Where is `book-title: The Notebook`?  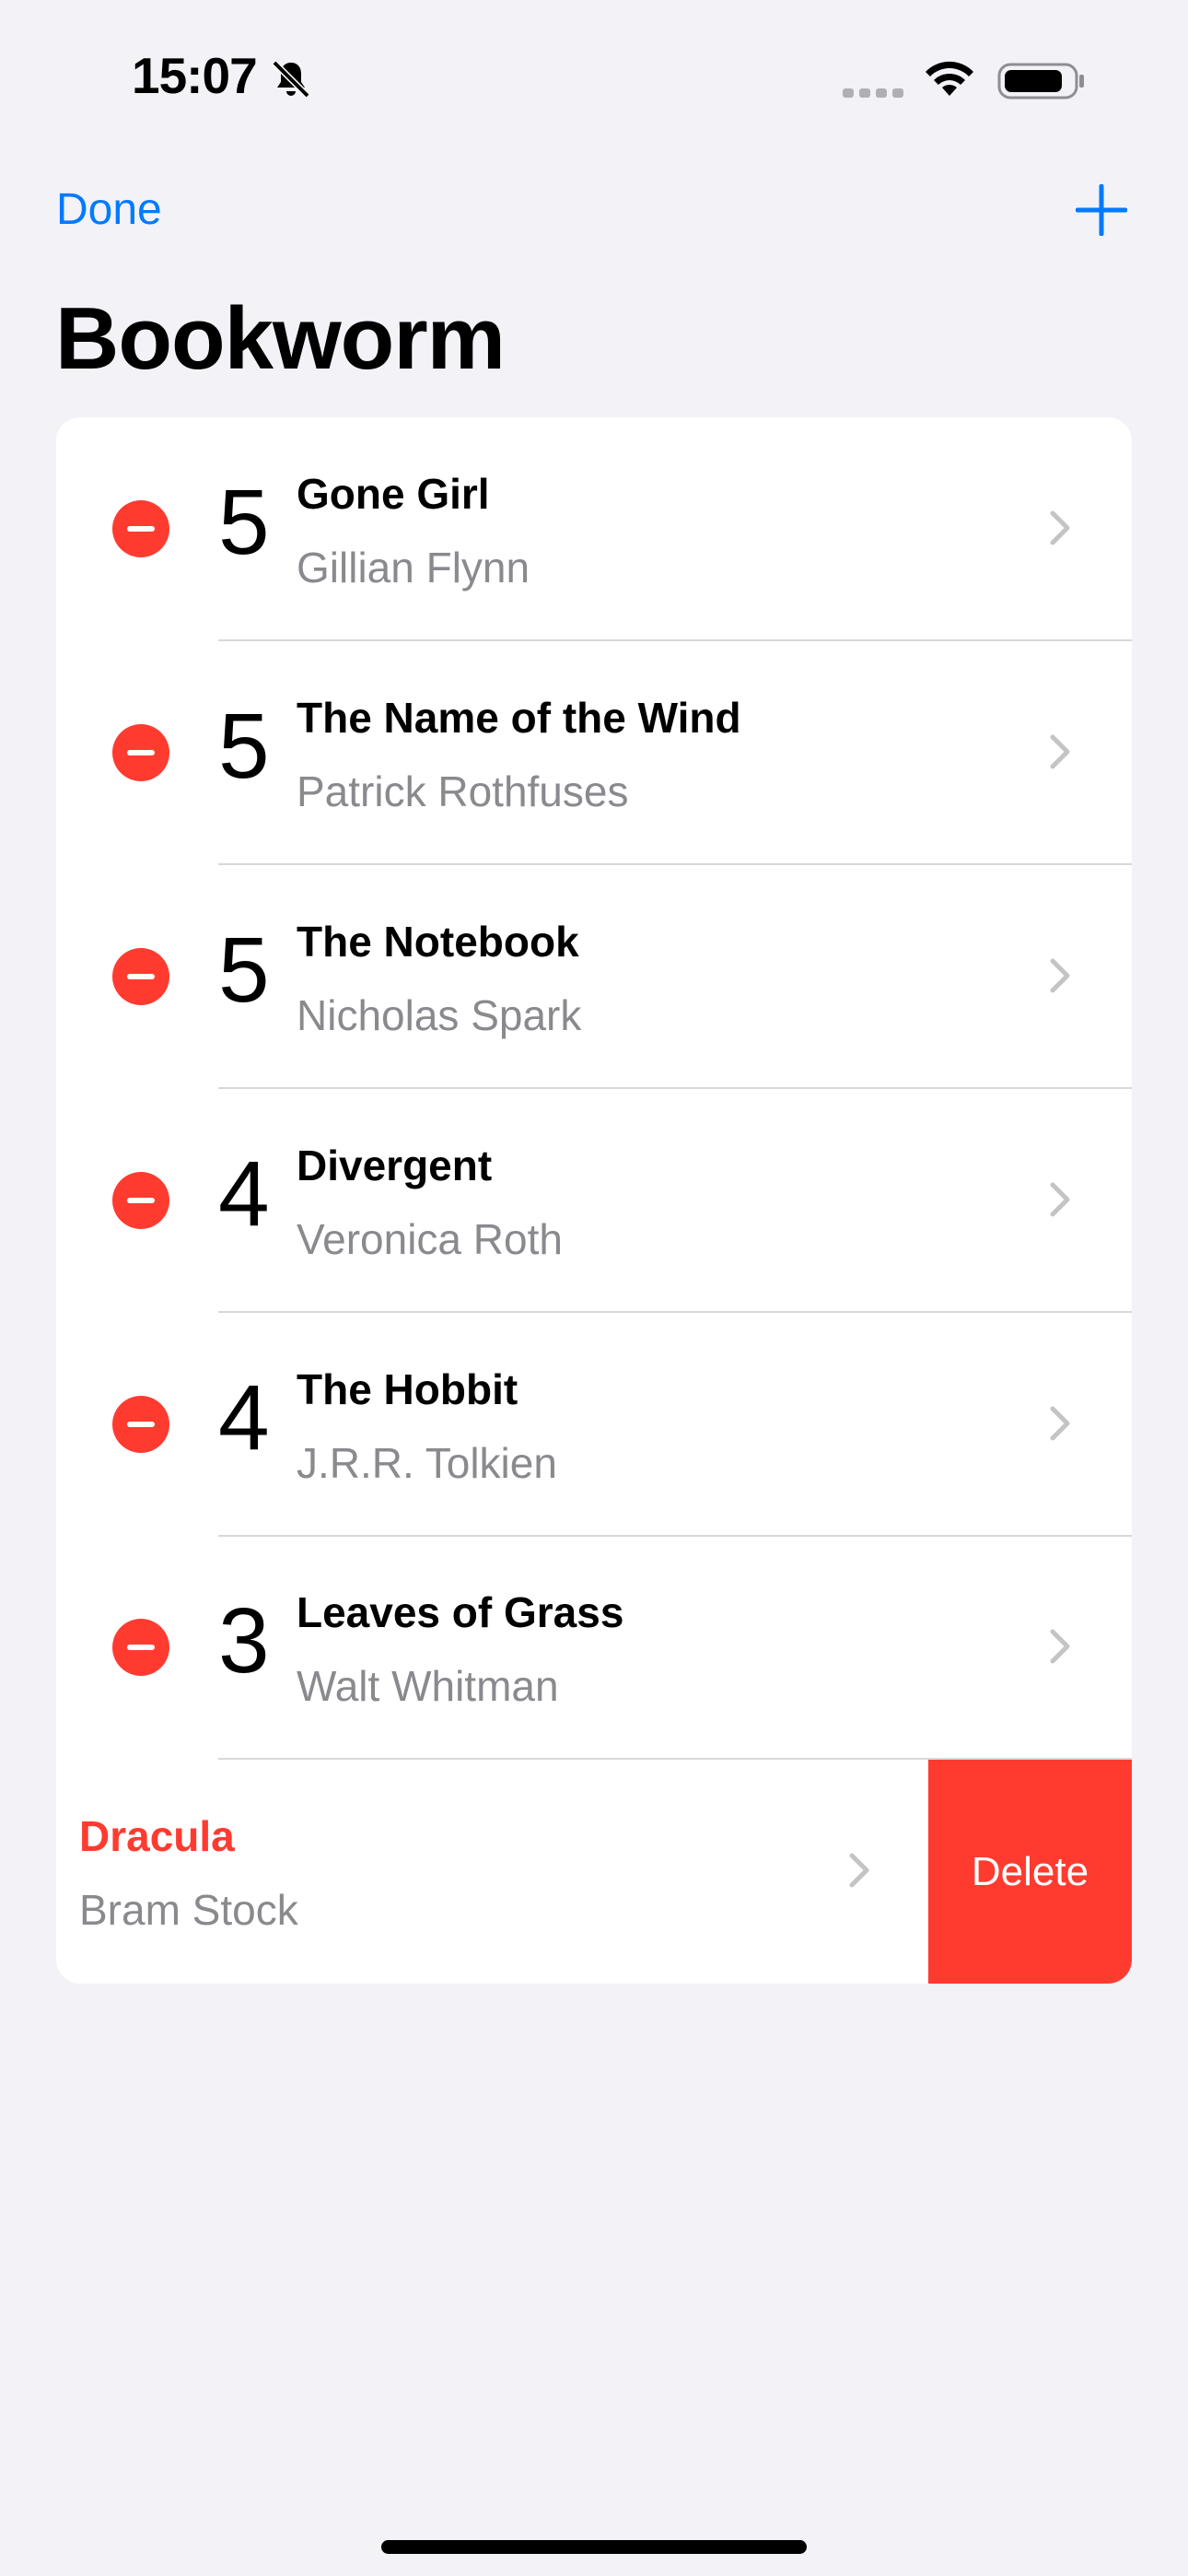 book-title: The Notebook is located at coordinates (438, 942).